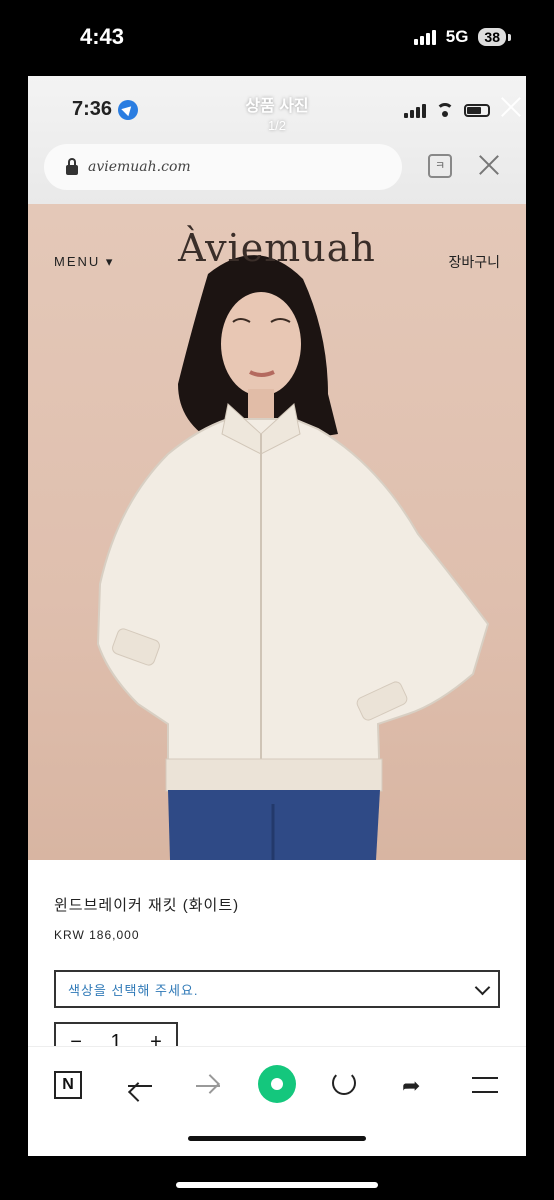 The image size is (554, 1200). What do you see at coordinates (277, 125) in the screenshot?
I see `photo-counter: 1/2` at bounding box center [277, 125].